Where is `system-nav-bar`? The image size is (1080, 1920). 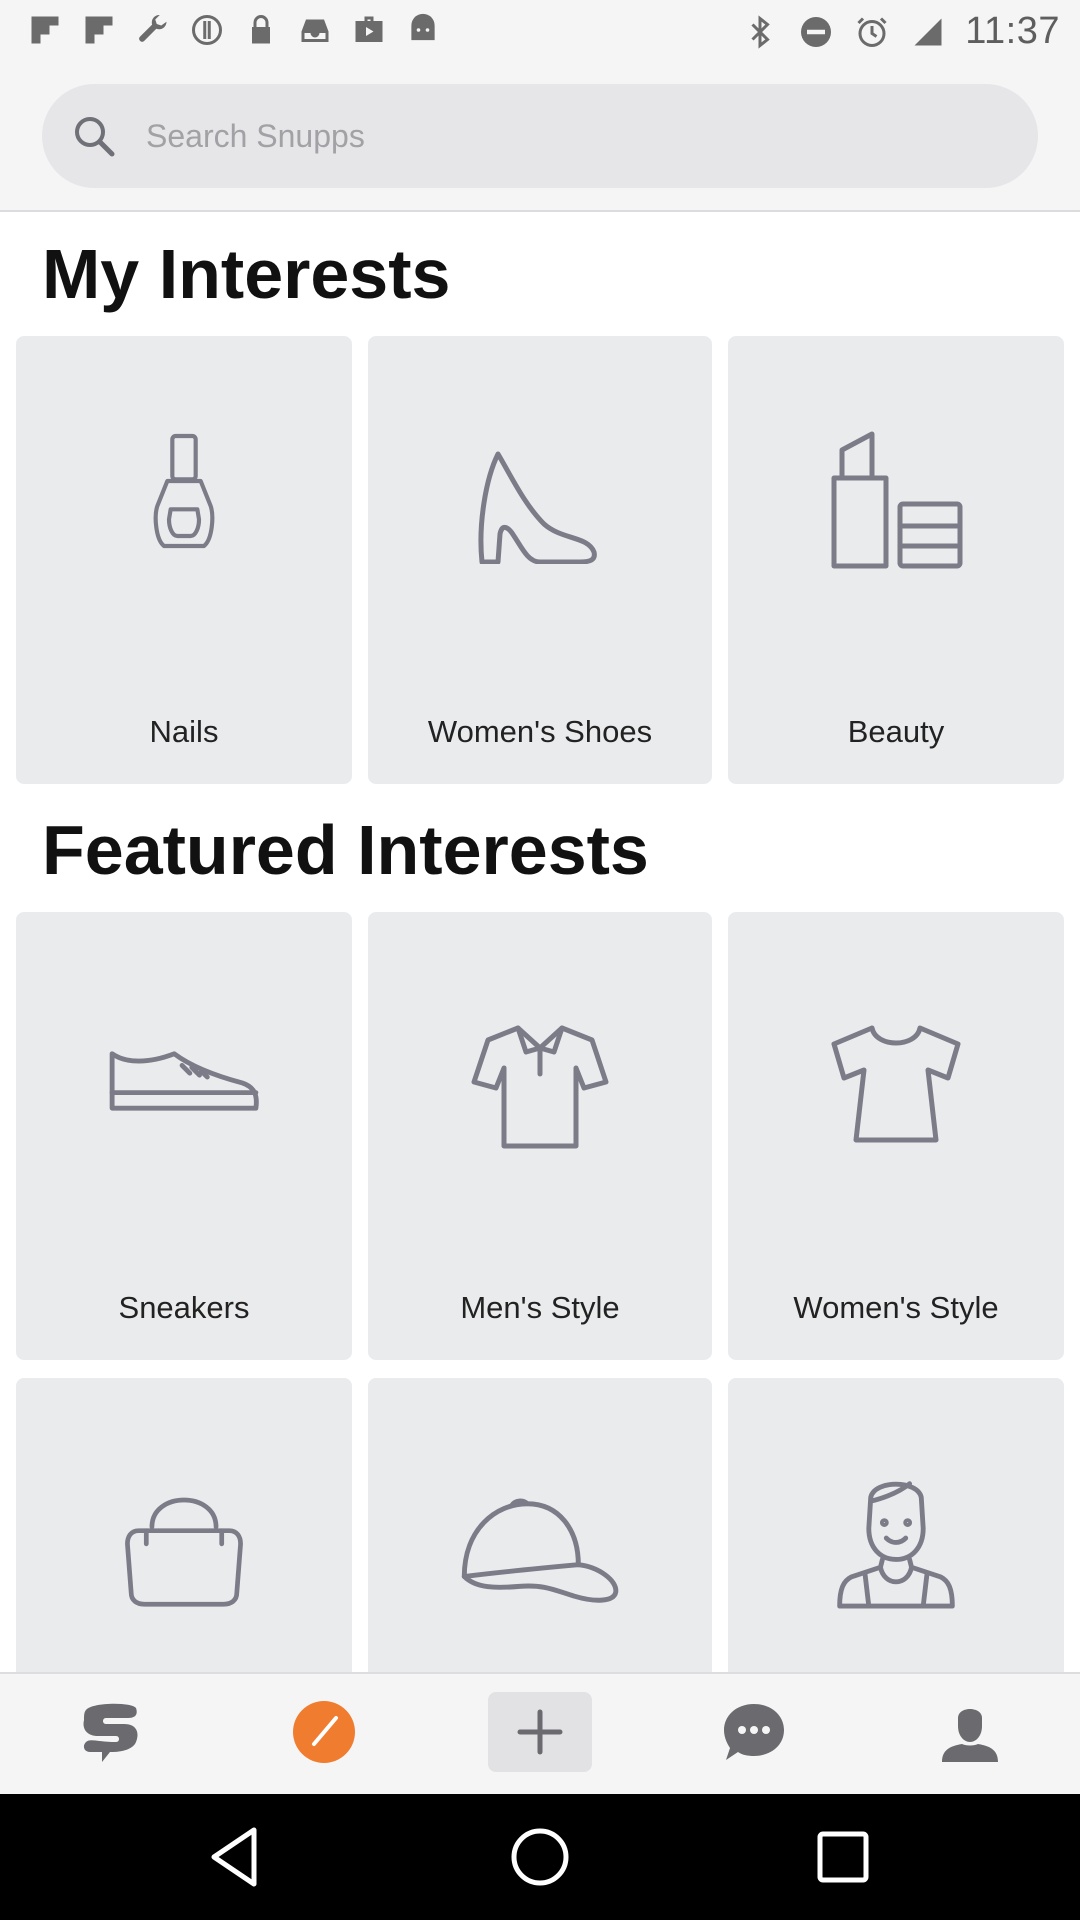
system-nav-bar is located at coordinates (540, 1857).